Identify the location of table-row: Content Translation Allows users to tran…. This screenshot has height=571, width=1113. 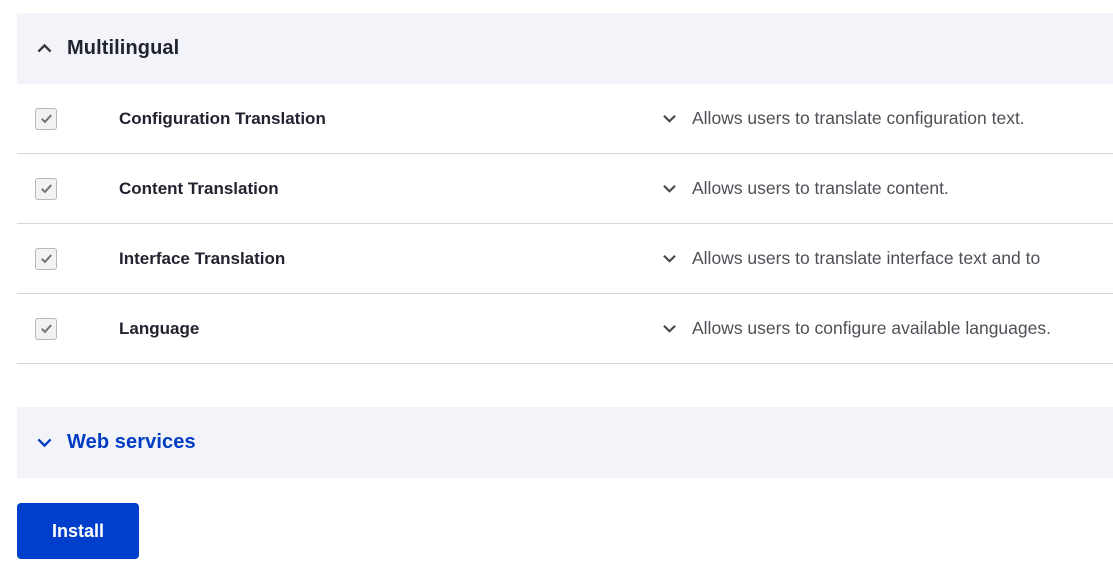
(565, 189).